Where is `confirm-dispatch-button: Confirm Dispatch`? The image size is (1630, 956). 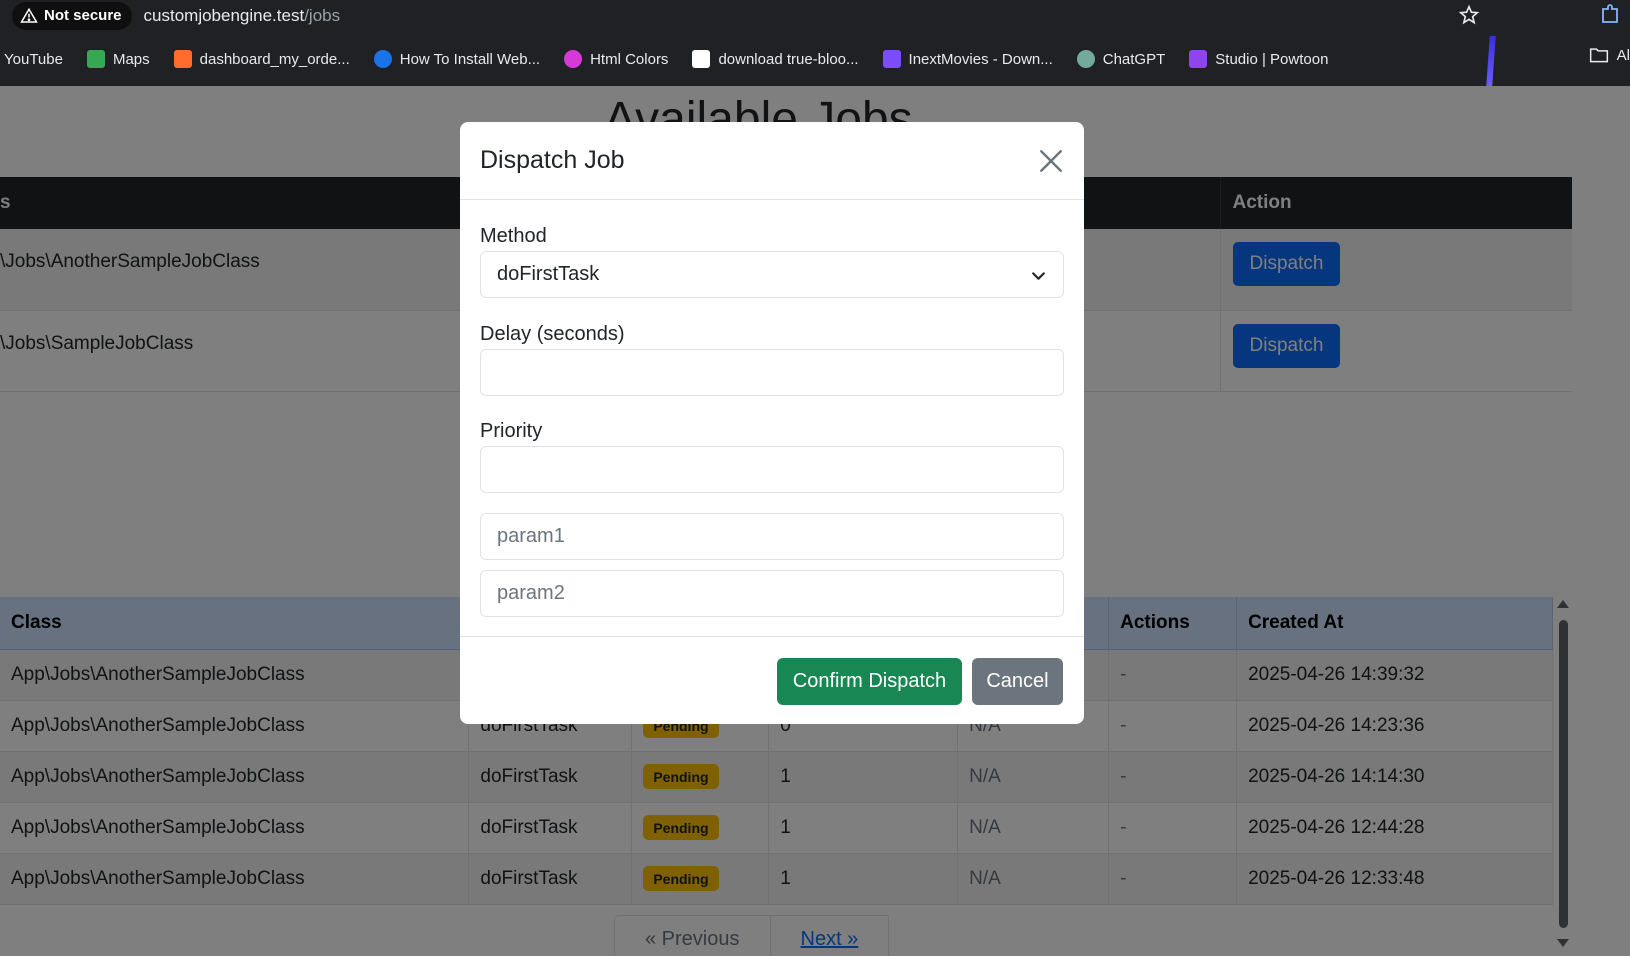
confirm-dispatch-button: Confirm Dispatch is located at coordinates (869, 681).